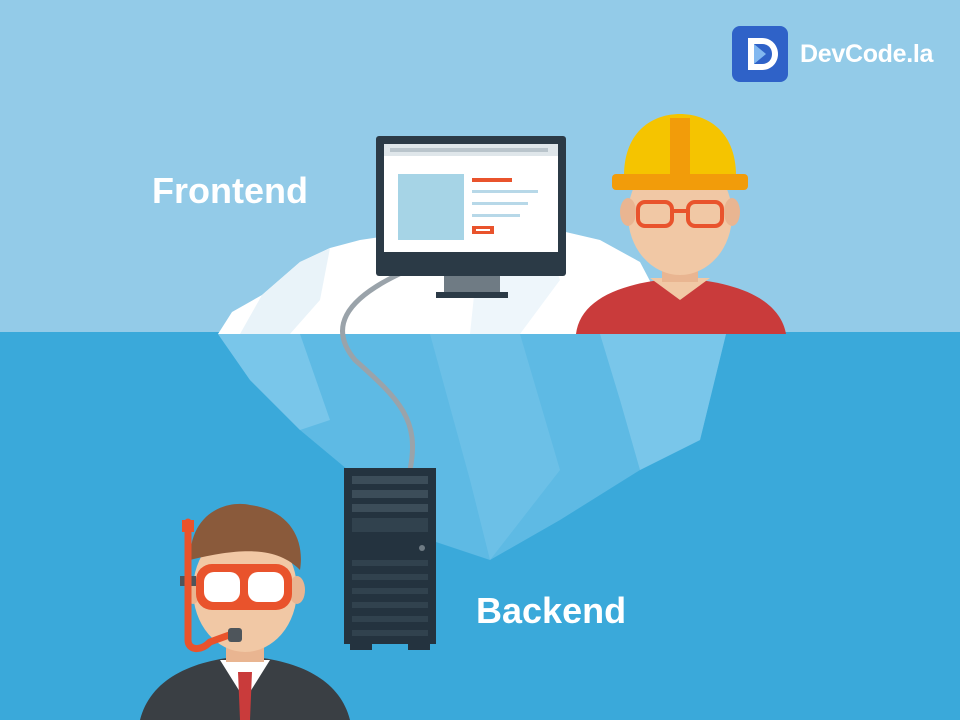  Describe the element at coordinates (390, 559) in the screenshot. I see `server-tower` at that location.